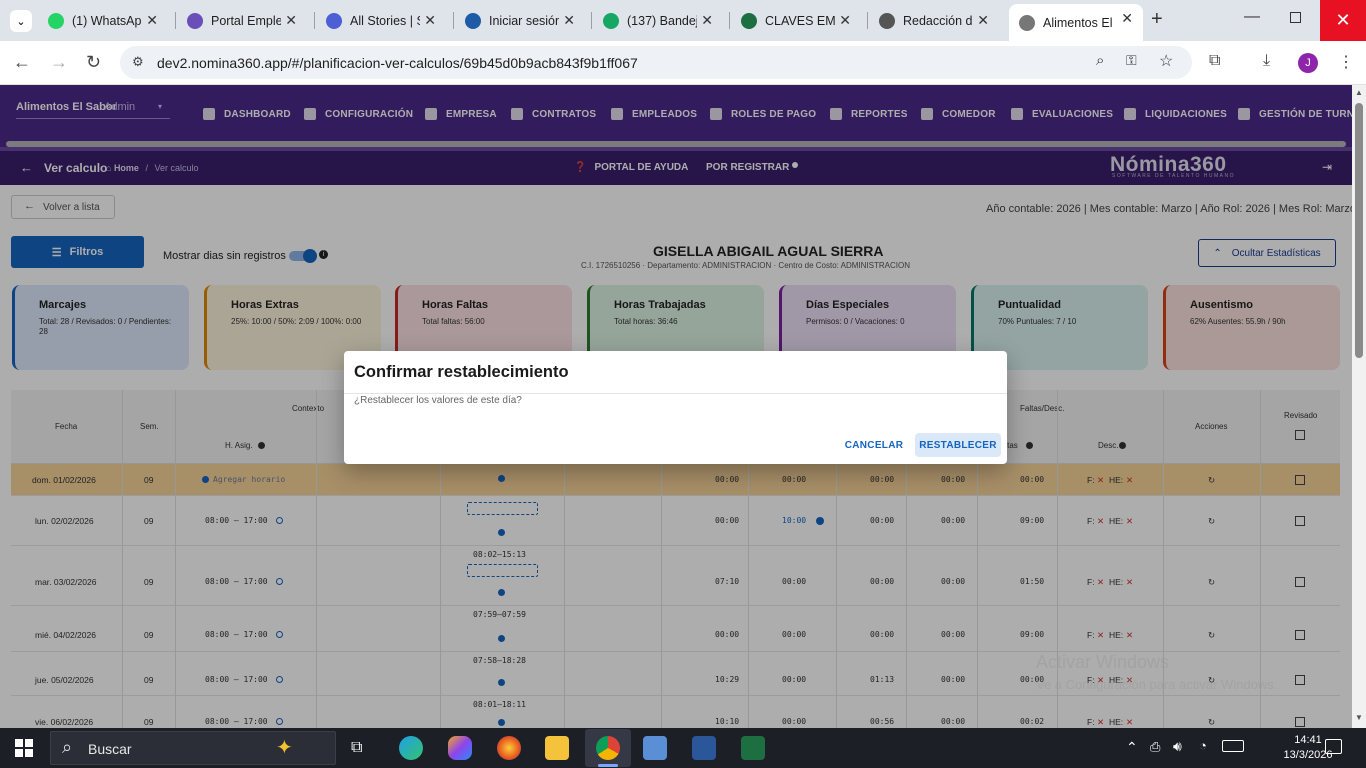 This screenshot has height=768, width=1366. Describe the element at coordinates (438, 400) in the screenshot. I see `dialog-message: ¿Restablecer los valores de este día?` at that location.